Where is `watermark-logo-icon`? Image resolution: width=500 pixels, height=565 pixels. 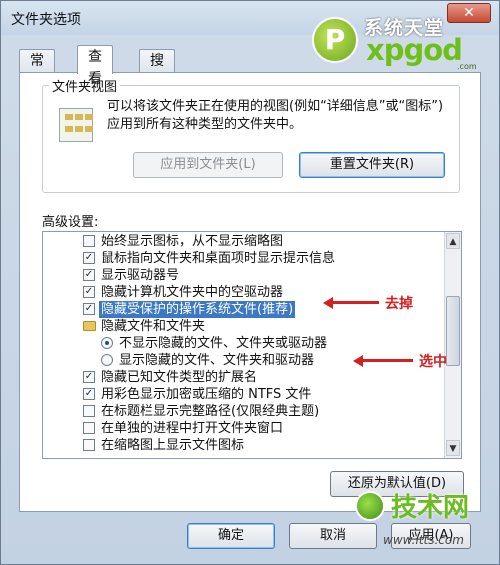
watermark-logo-icon is located at coordinates (370, 506).